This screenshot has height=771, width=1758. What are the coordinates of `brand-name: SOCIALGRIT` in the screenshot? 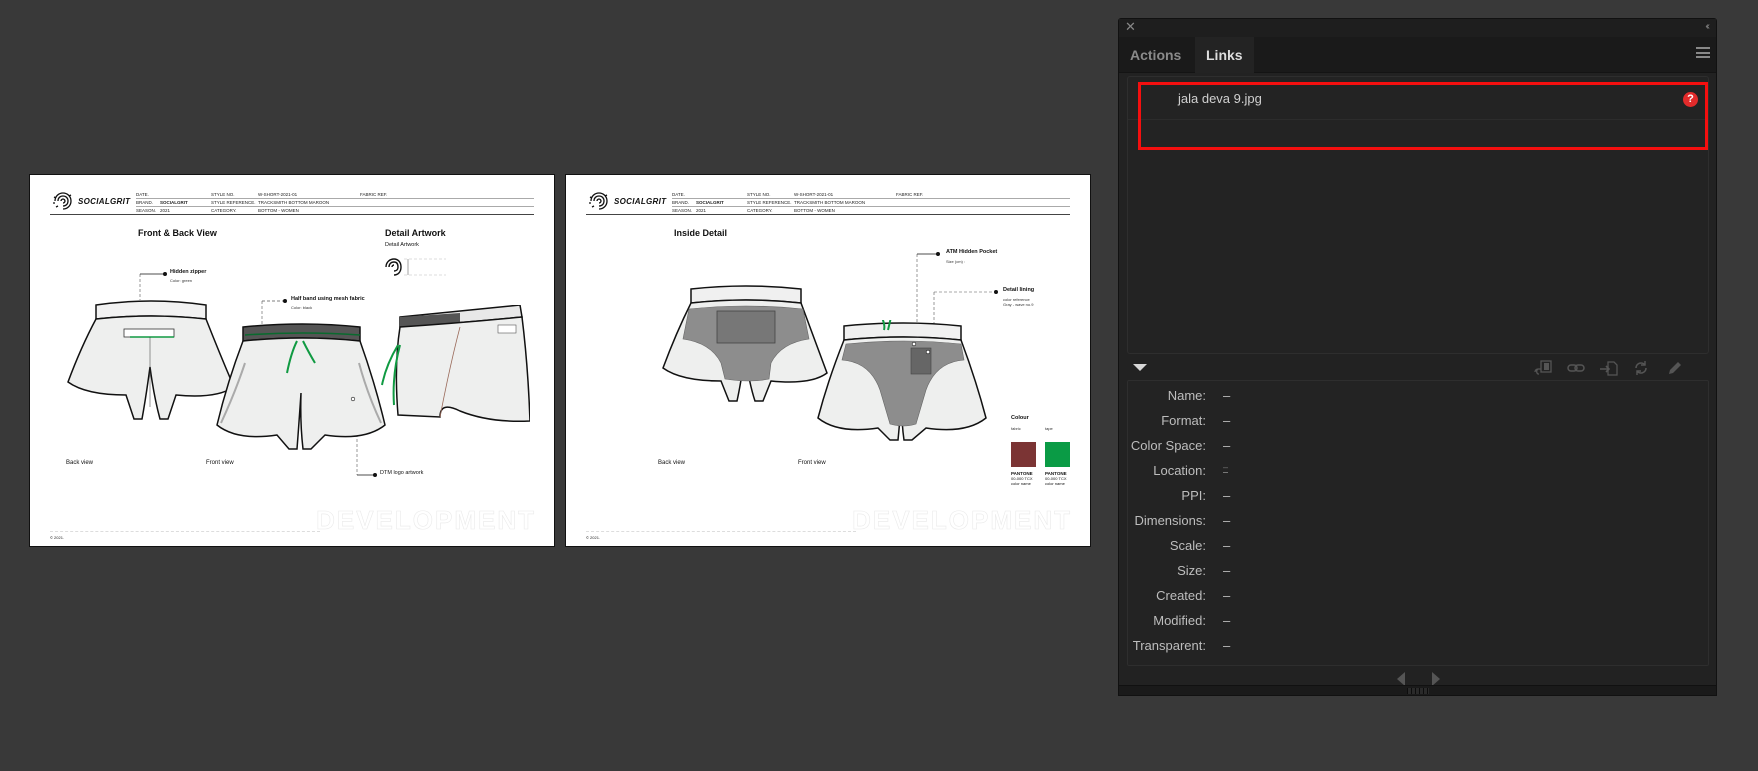 It's located at (104, 201).